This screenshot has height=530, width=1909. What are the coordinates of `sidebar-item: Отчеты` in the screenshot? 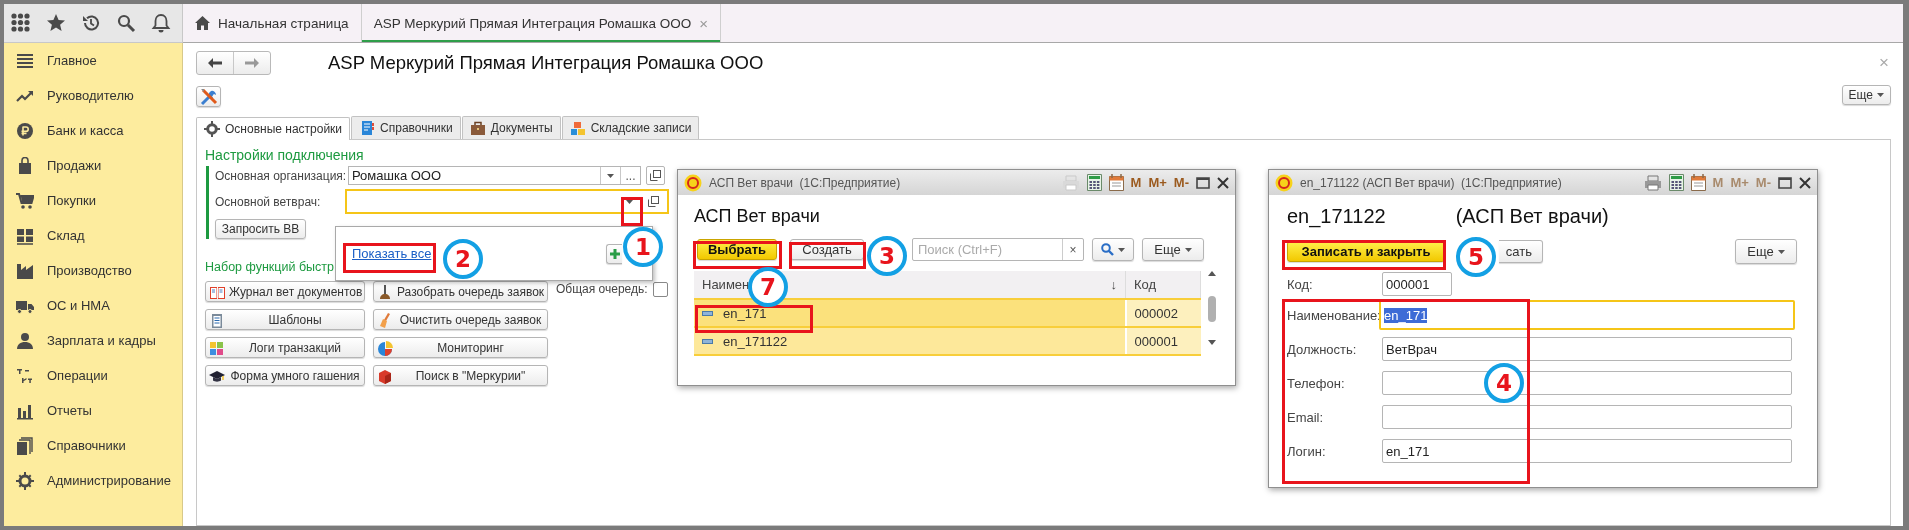 It's located at (93, 410).